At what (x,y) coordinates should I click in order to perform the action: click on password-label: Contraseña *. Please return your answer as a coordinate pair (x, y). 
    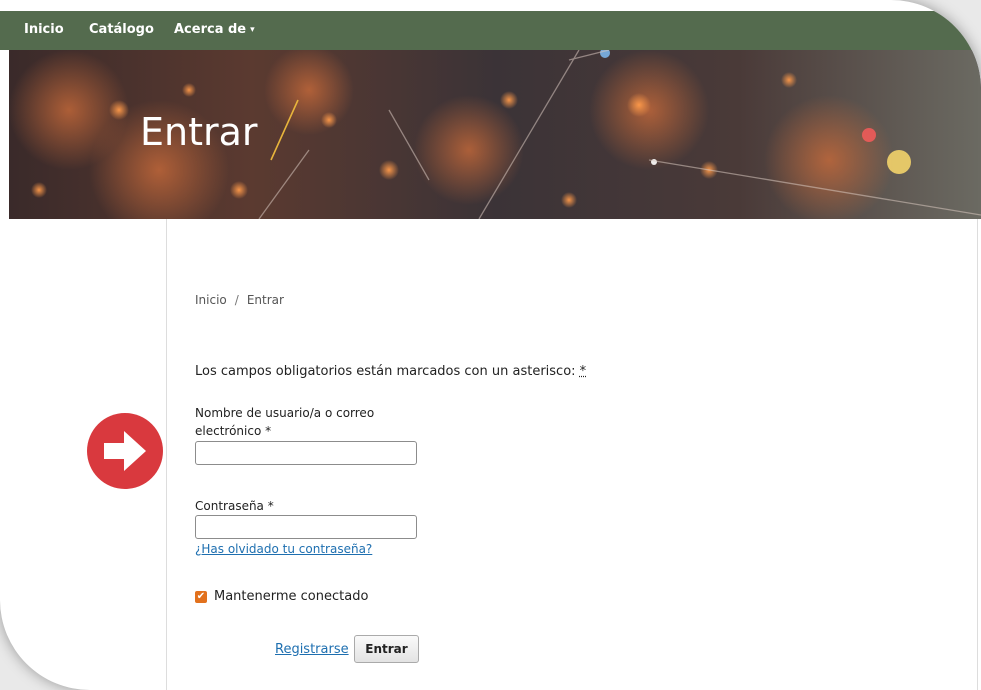
    Looking at the image, I should click on (234, 506).